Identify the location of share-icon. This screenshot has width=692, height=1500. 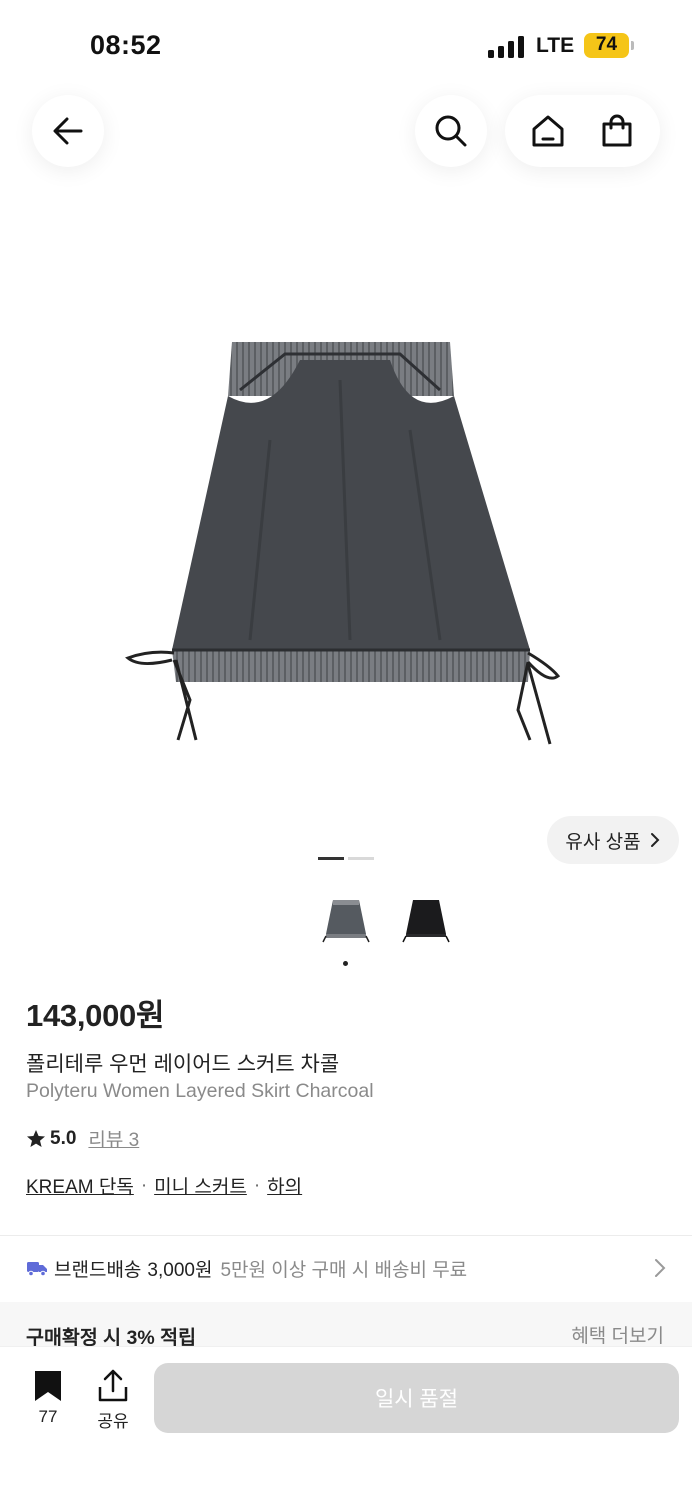
(113, 1385).